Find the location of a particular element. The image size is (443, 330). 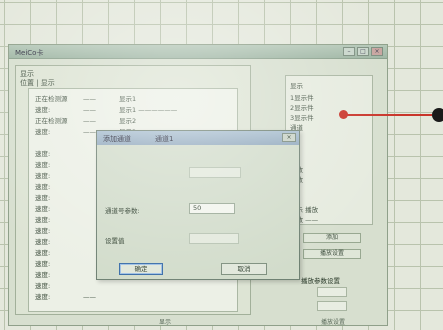

close-button: × is located at coordinates (377, 51).